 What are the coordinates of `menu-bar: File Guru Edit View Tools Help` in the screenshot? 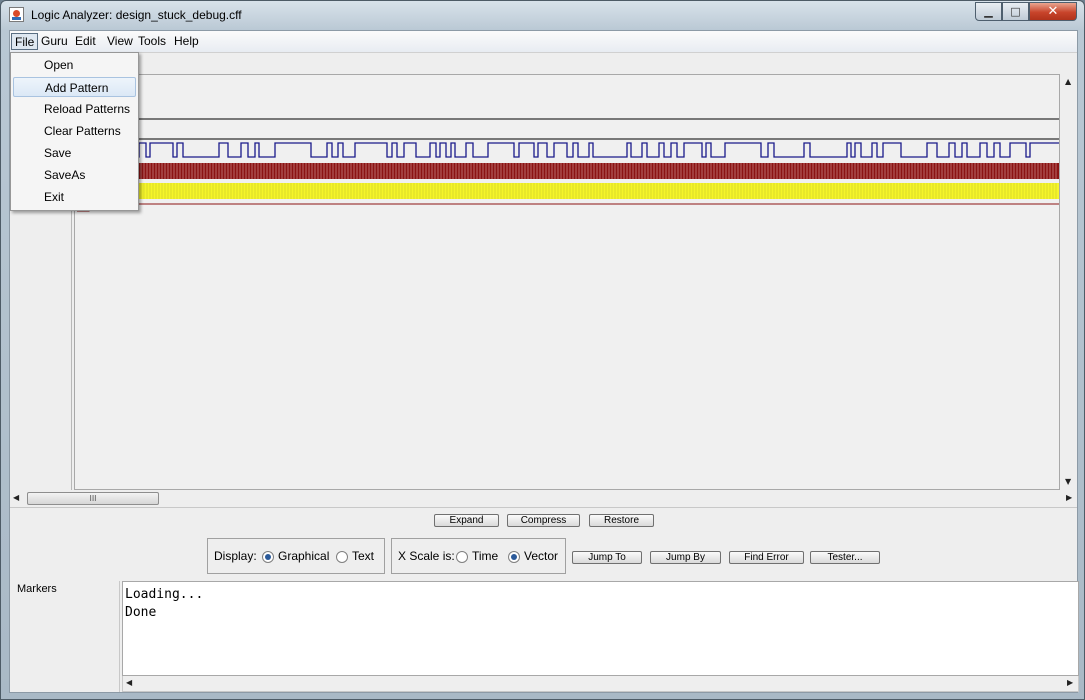 It's located at (543, 42).